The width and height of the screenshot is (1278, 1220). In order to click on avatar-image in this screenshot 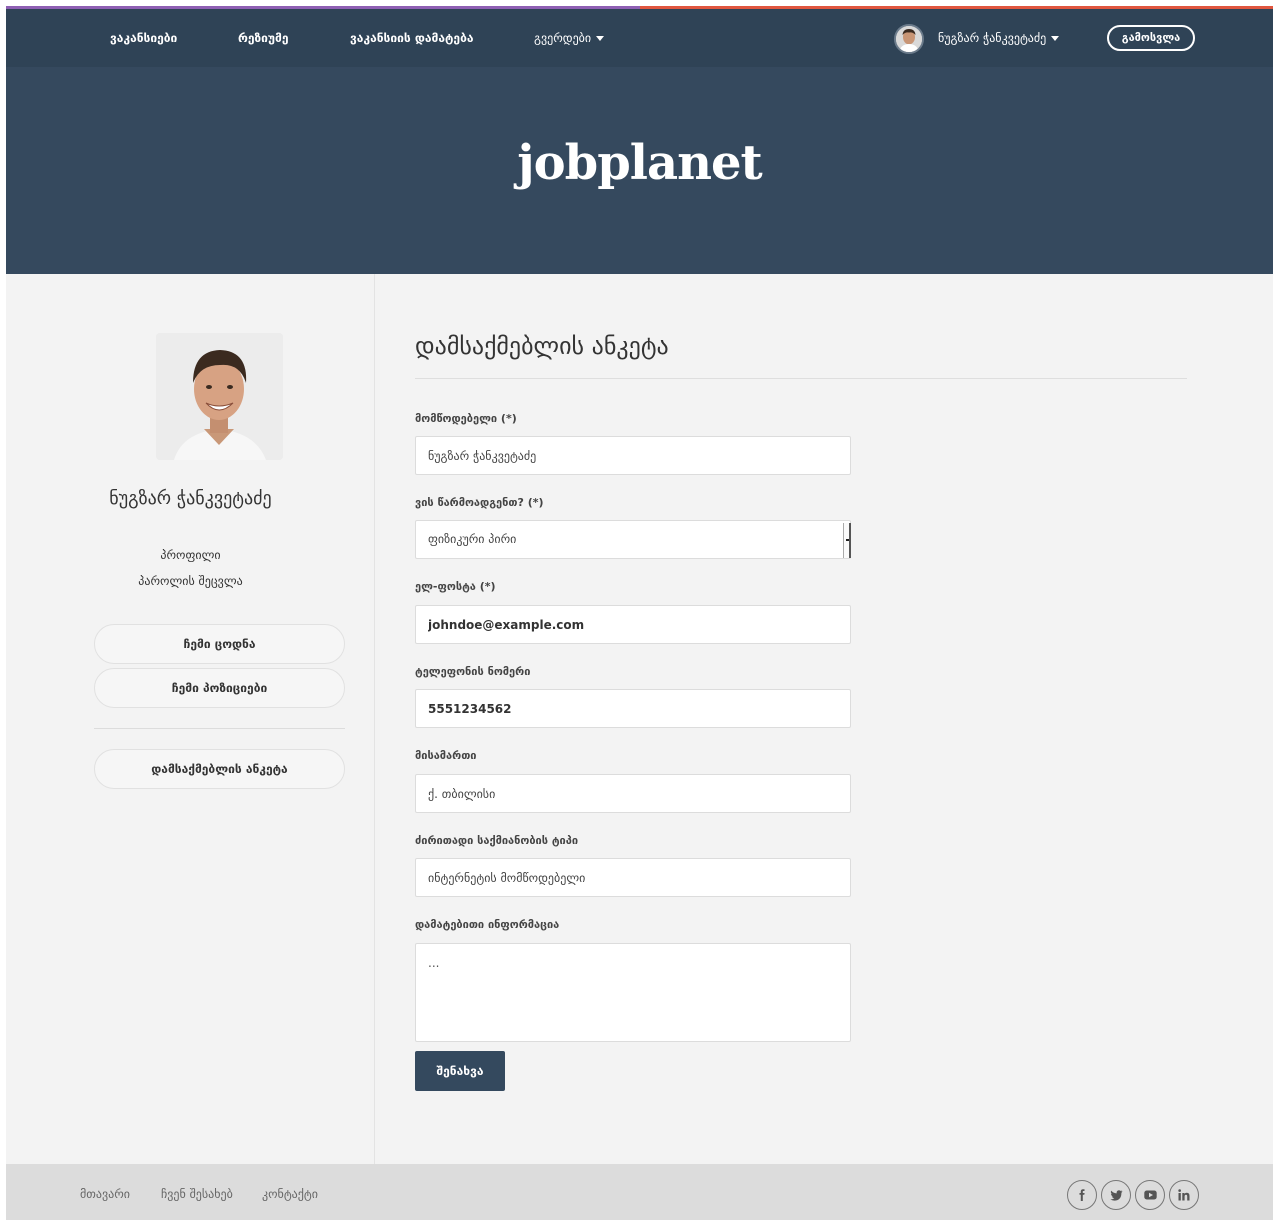, I will do `click(909, 39)`.